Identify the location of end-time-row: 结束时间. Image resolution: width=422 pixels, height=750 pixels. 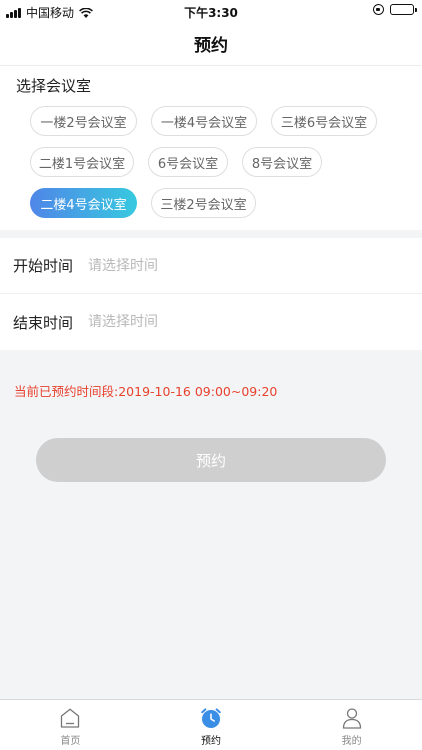
(211, 322).